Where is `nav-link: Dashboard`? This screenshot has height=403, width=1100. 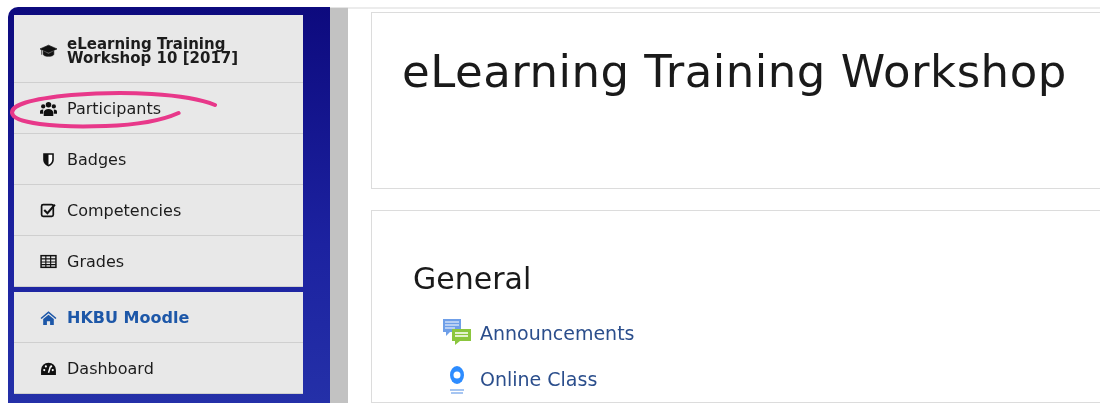
nav-link: Dashboard is located at coordinates (158, 368).